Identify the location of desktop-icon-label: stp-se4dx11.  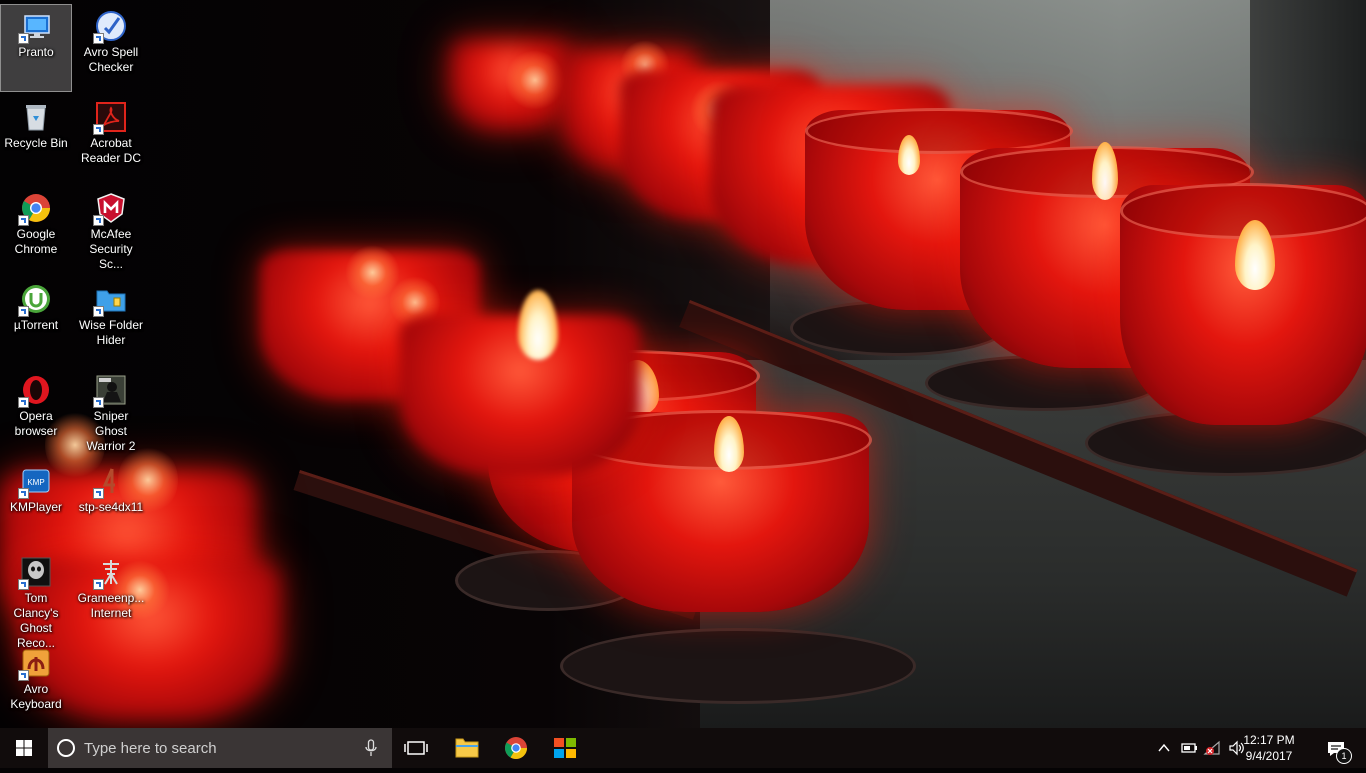
(111, 507).